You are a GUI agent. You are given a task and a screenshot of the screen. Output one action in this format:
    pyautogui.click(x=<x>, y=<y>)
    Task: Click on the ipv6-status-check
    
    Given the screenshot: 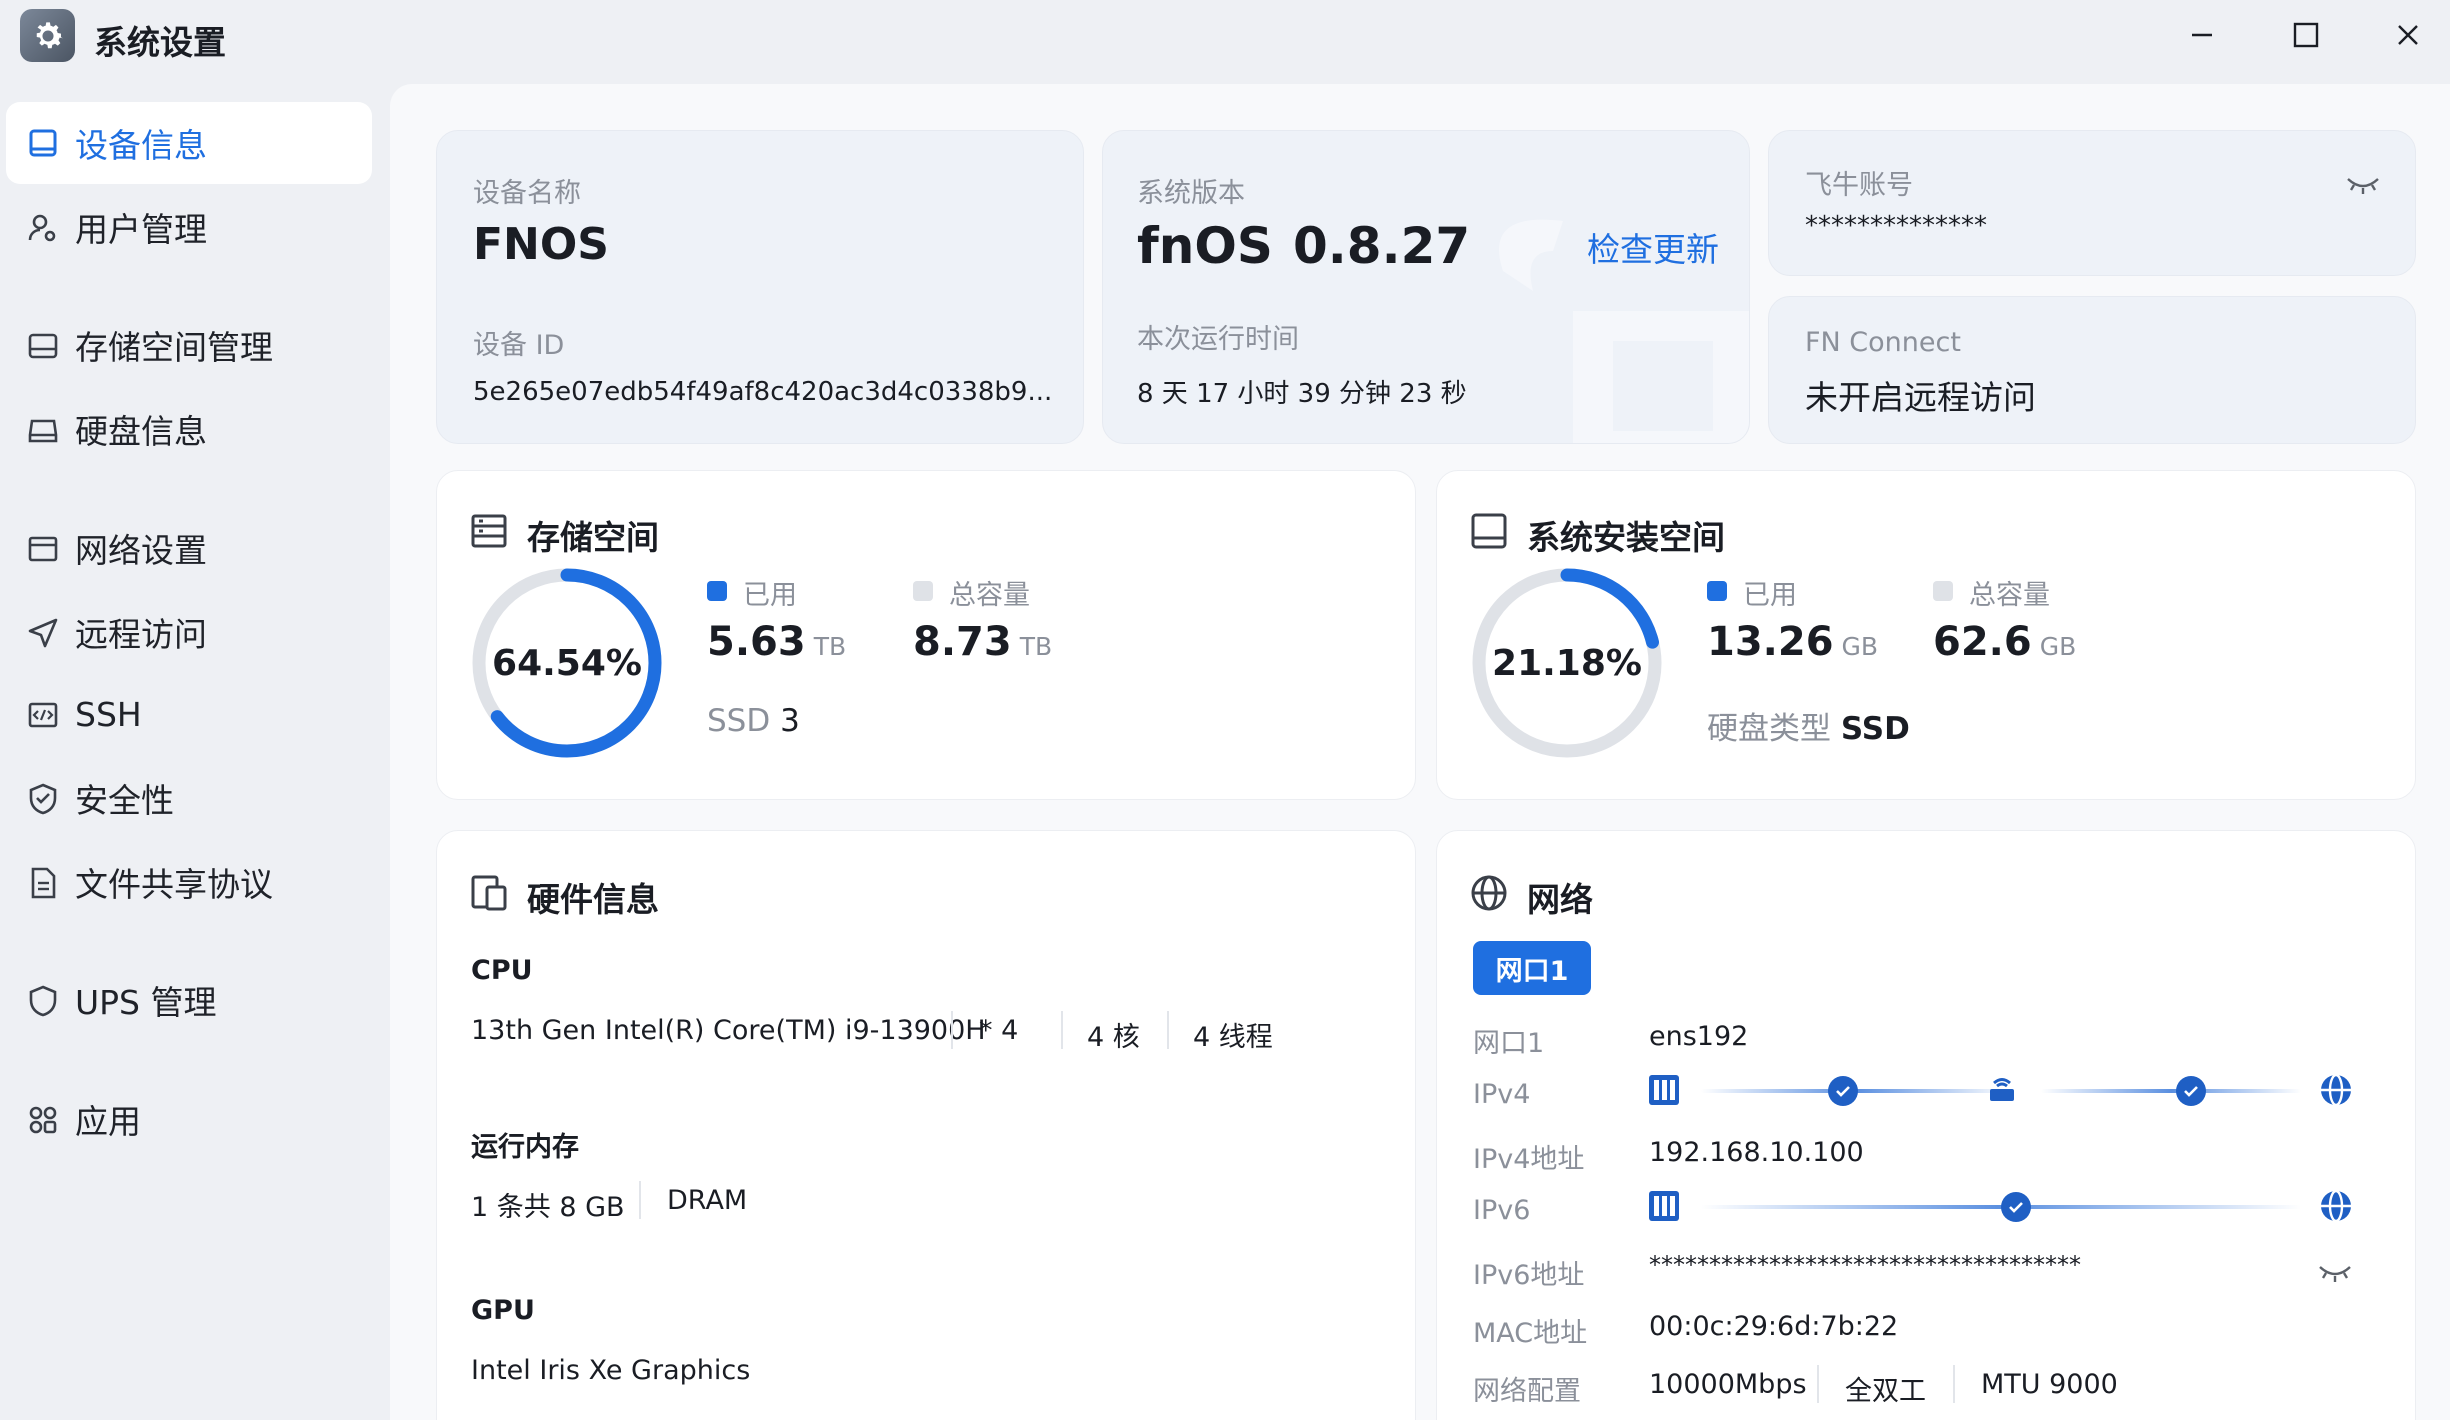 What is the action you would take?
    pyautogui.click(x=2016, y=1207)
    